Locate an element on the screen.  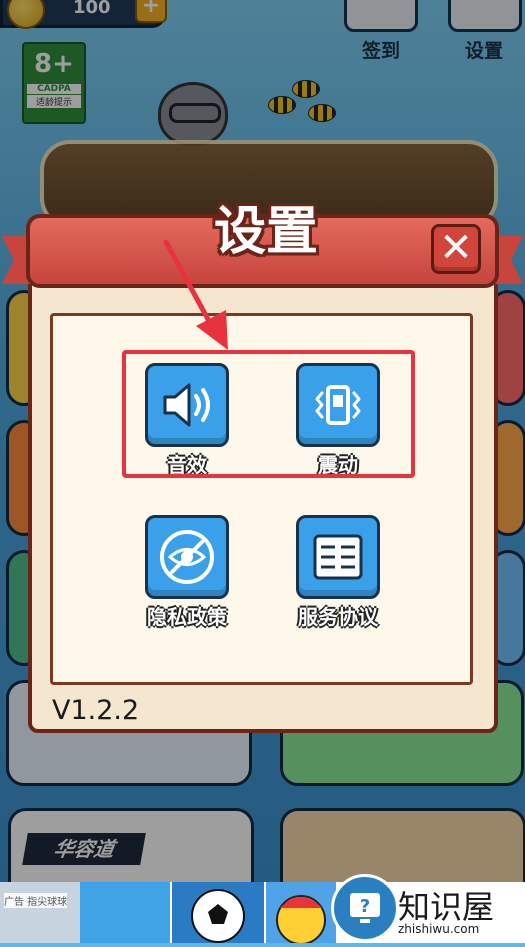
version-label: V1.2.2 is located at coordinates (96, 710).